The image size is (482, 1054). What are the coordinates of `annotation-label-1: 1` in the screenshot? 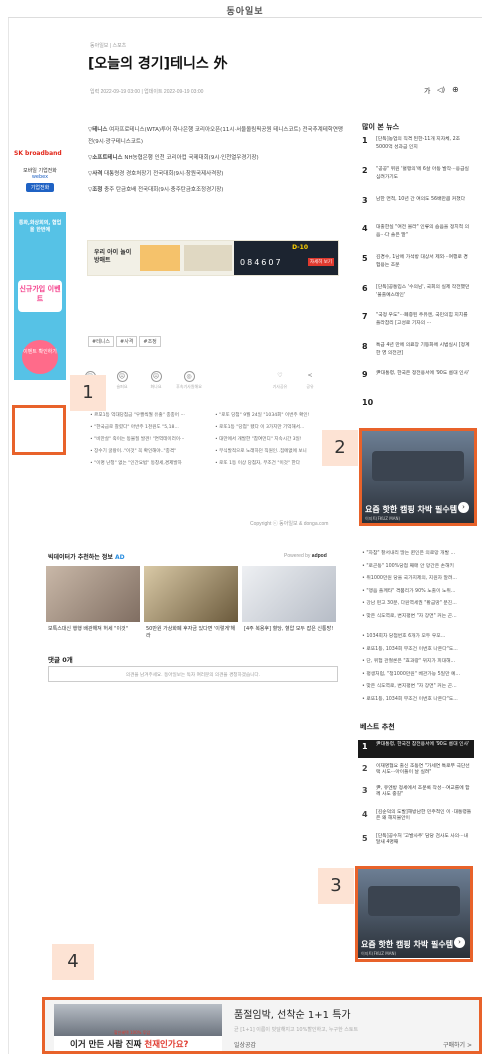 It's located at (88, 393).